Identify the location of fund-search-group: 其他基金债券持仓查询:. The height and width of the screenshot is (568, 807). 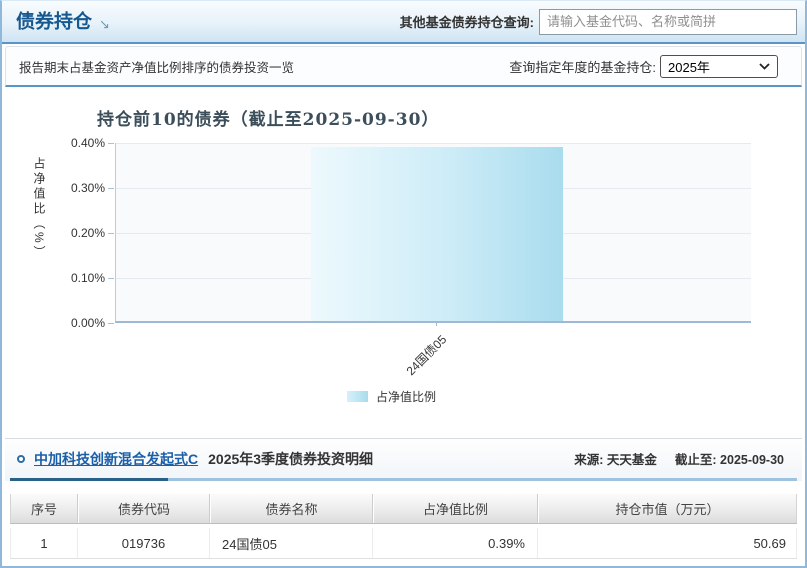
(598, 21).